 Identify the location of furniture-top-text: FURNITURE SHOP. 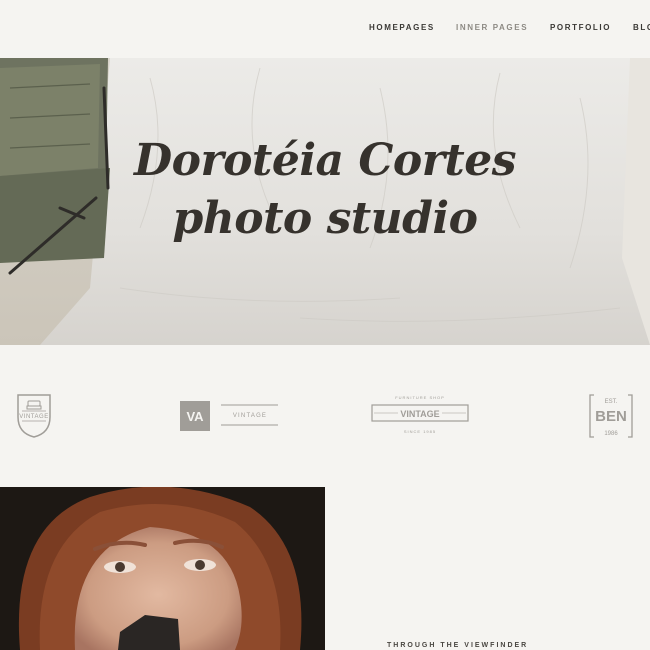
(420, 397).